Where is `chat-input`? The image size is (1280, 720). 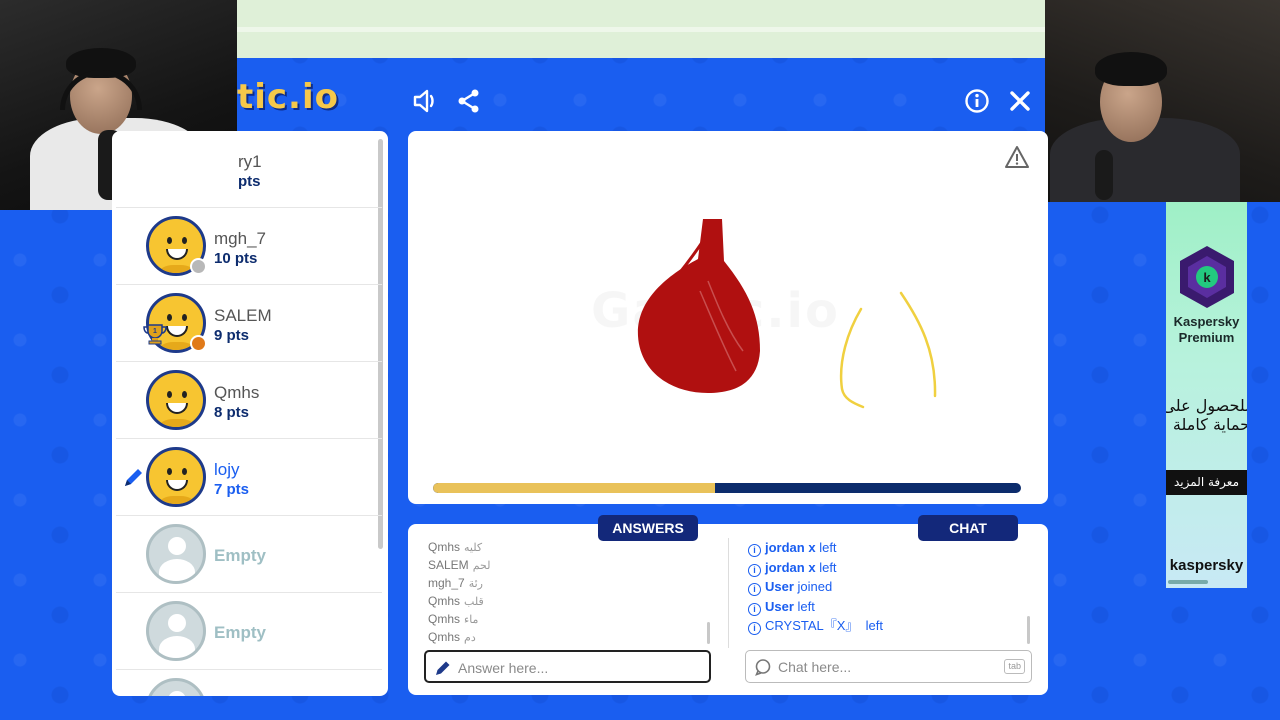
chat-input is located at coordinates (888, 667).